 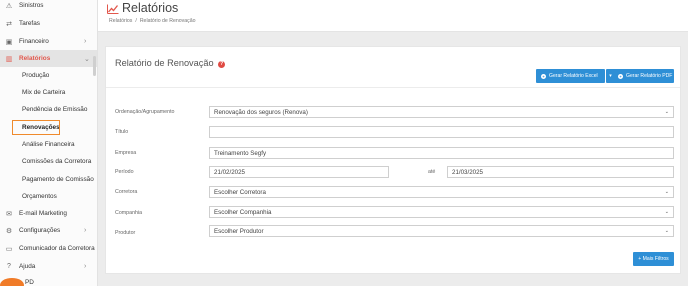 What do you see at coordinates (126, 153) in the screenshot?
I see `empresa-label: Empresa` at bounding box center [126, 153].